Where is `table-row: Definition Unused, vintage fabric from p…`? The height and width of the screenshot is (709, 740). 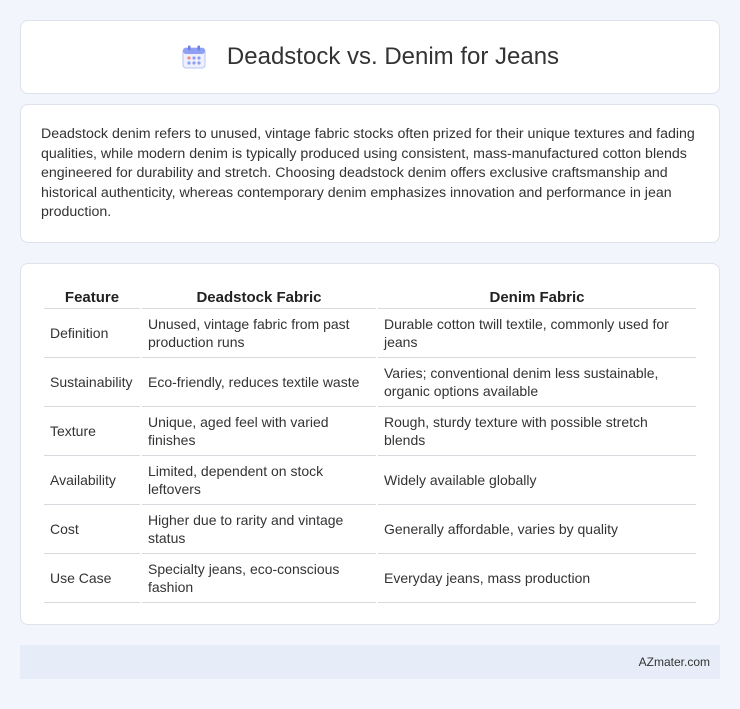
table-row: Definition Unused, vintage fabric from p… is located at coordinates (370, 333).